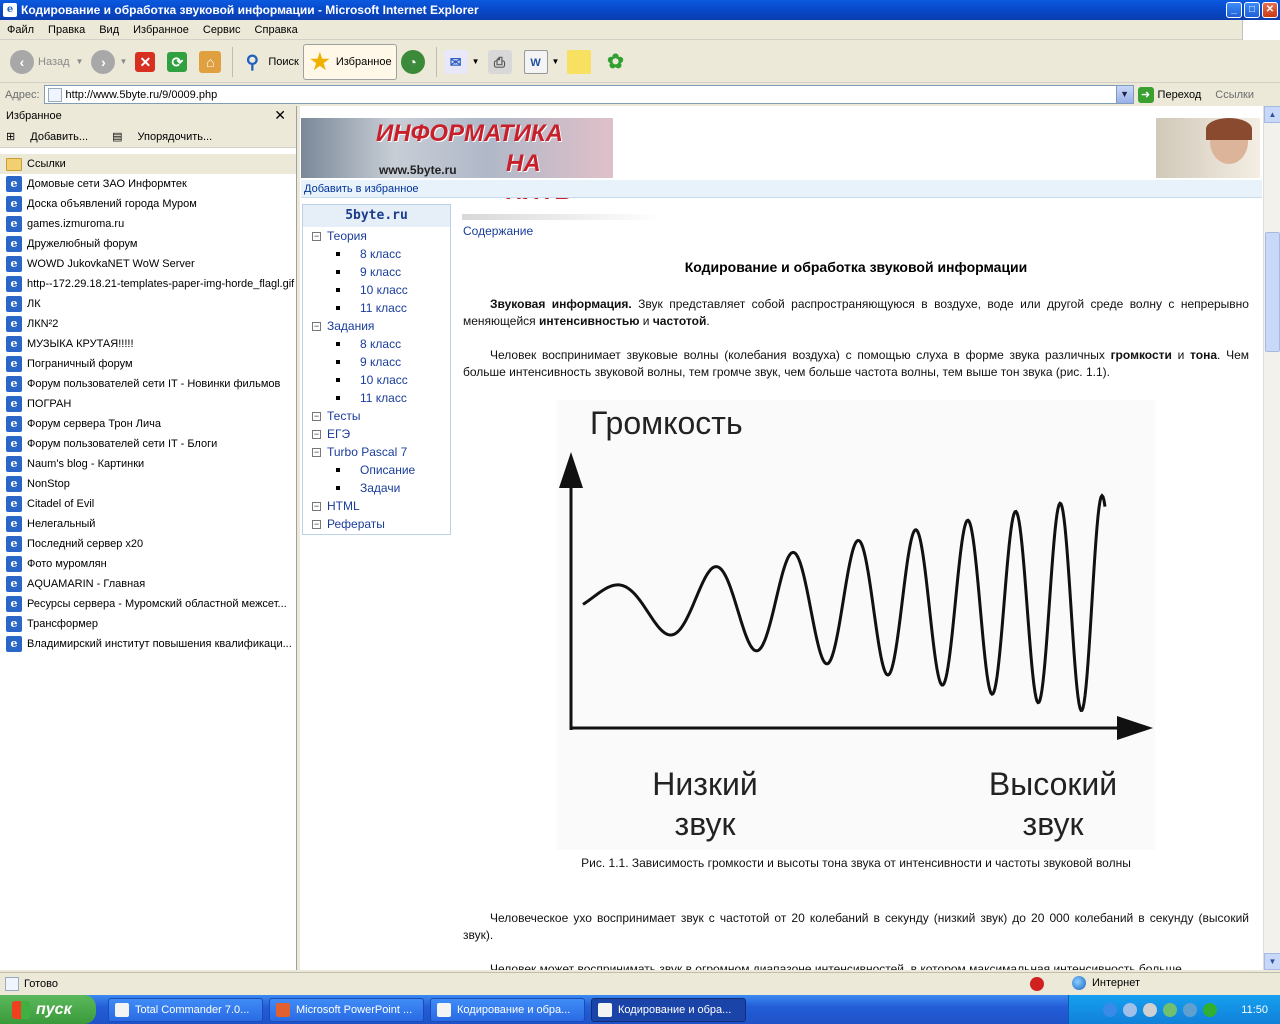  I want to click on stop-button: ✕, so click(147, 62).